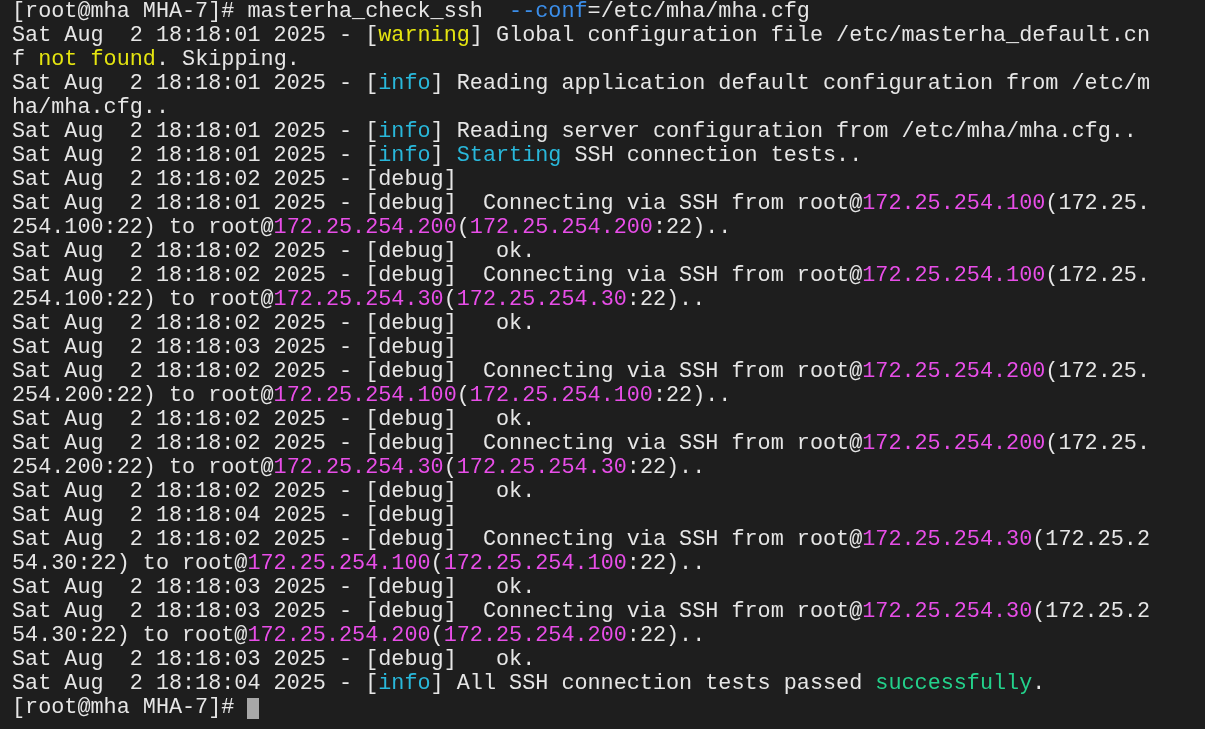 This screenshot has height=729, width=1213. I want to click on terminal-line: f not found. Skipping., so click(156, 60).